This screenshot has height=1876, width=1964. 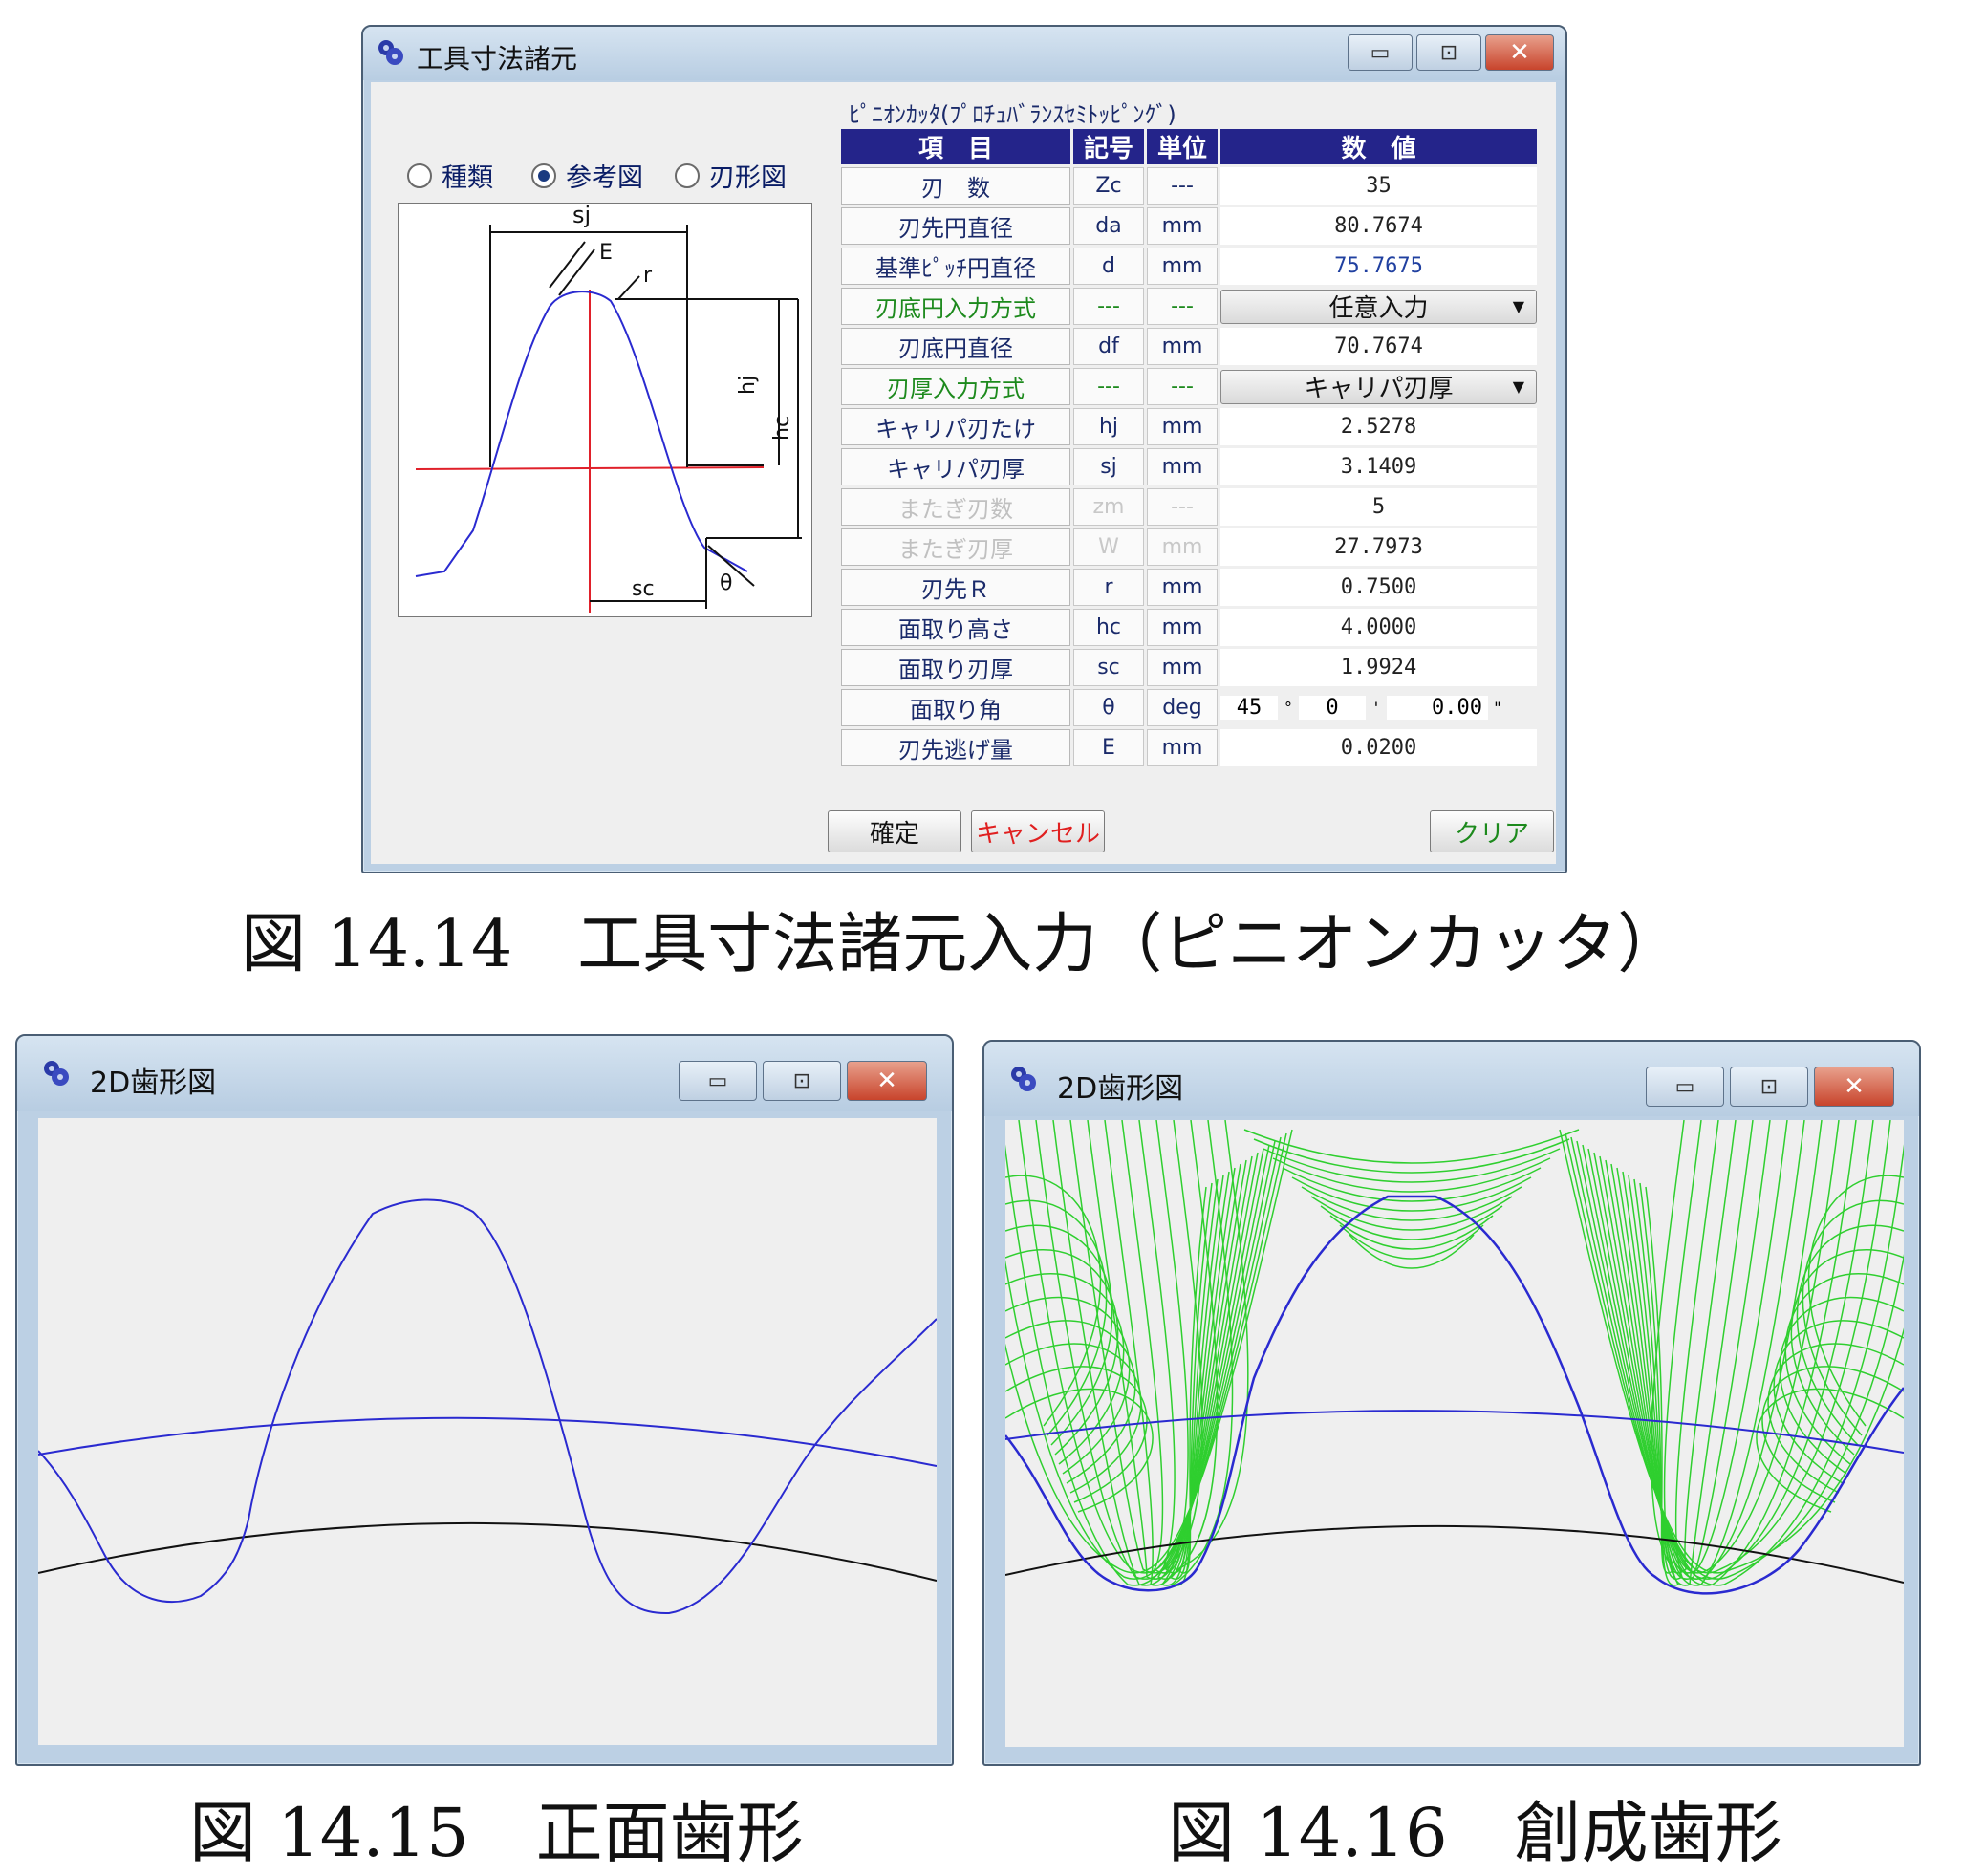 I want to click on table-row: またぎ刃厚 W mm 27.7973, so click(x=1189, y=547).